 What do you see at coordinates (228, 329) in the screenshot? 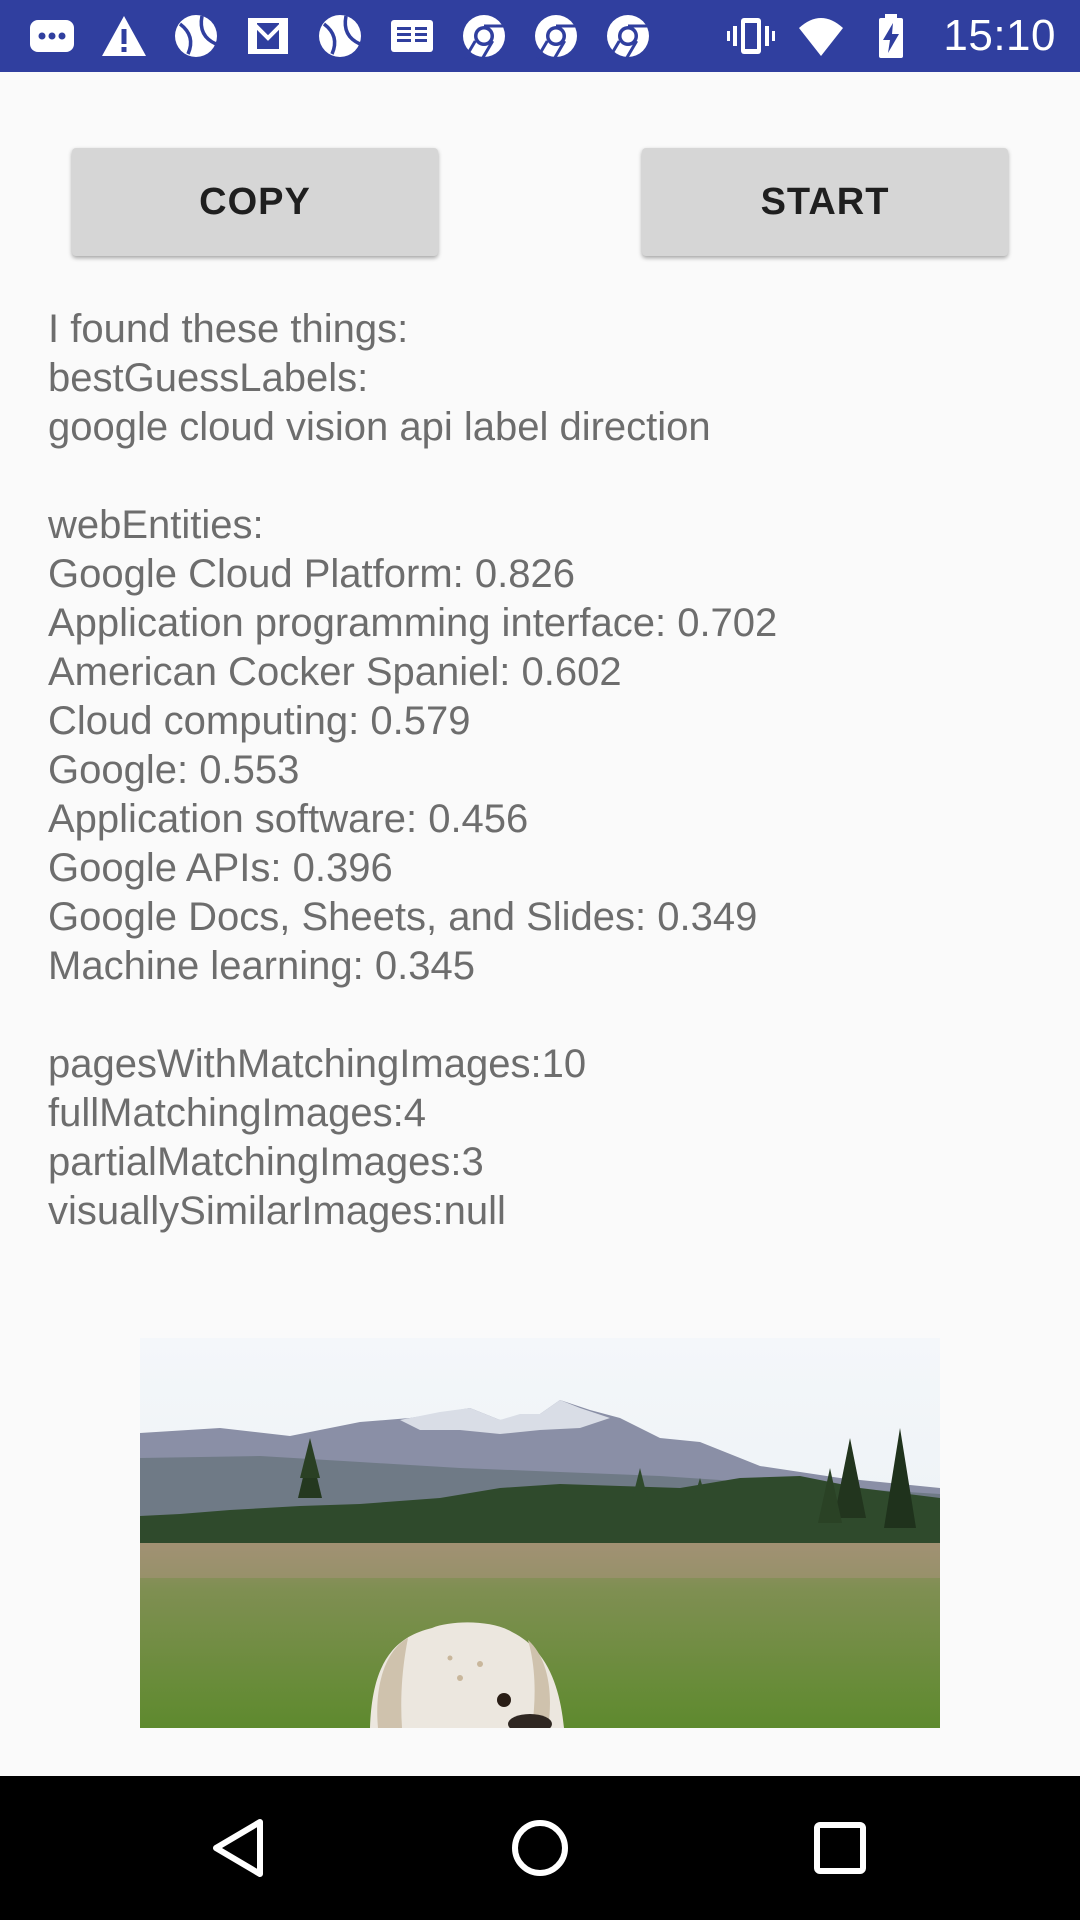
I see `result-line: I found these things:` at bounding box center [228, 329].